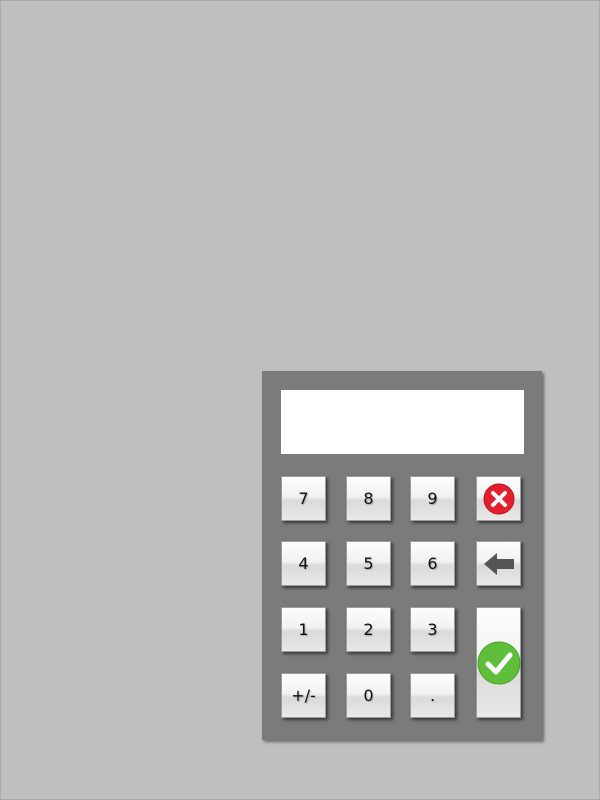 This screenshot has width=600, height=800. I want to click on key-8: 8, so click(368, 498).